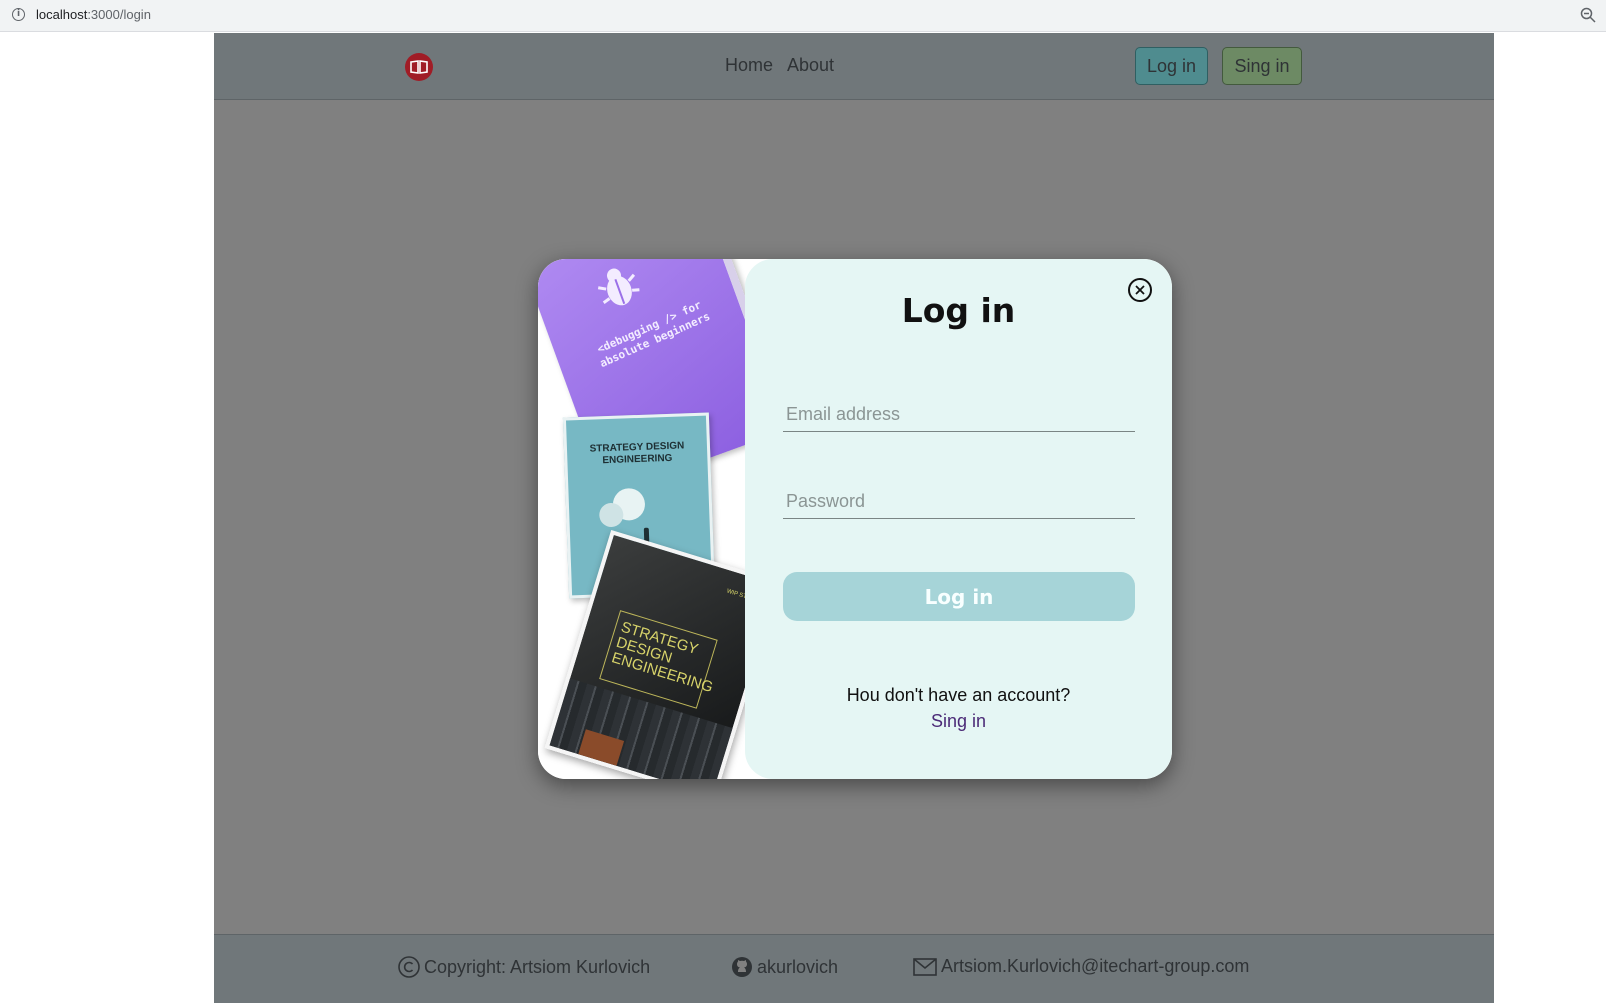 The height and width of the screenshot is (1003, 1606). I want to click on copyright-text: Copyright: Artsiom Kurlovich, so click(537, 966).